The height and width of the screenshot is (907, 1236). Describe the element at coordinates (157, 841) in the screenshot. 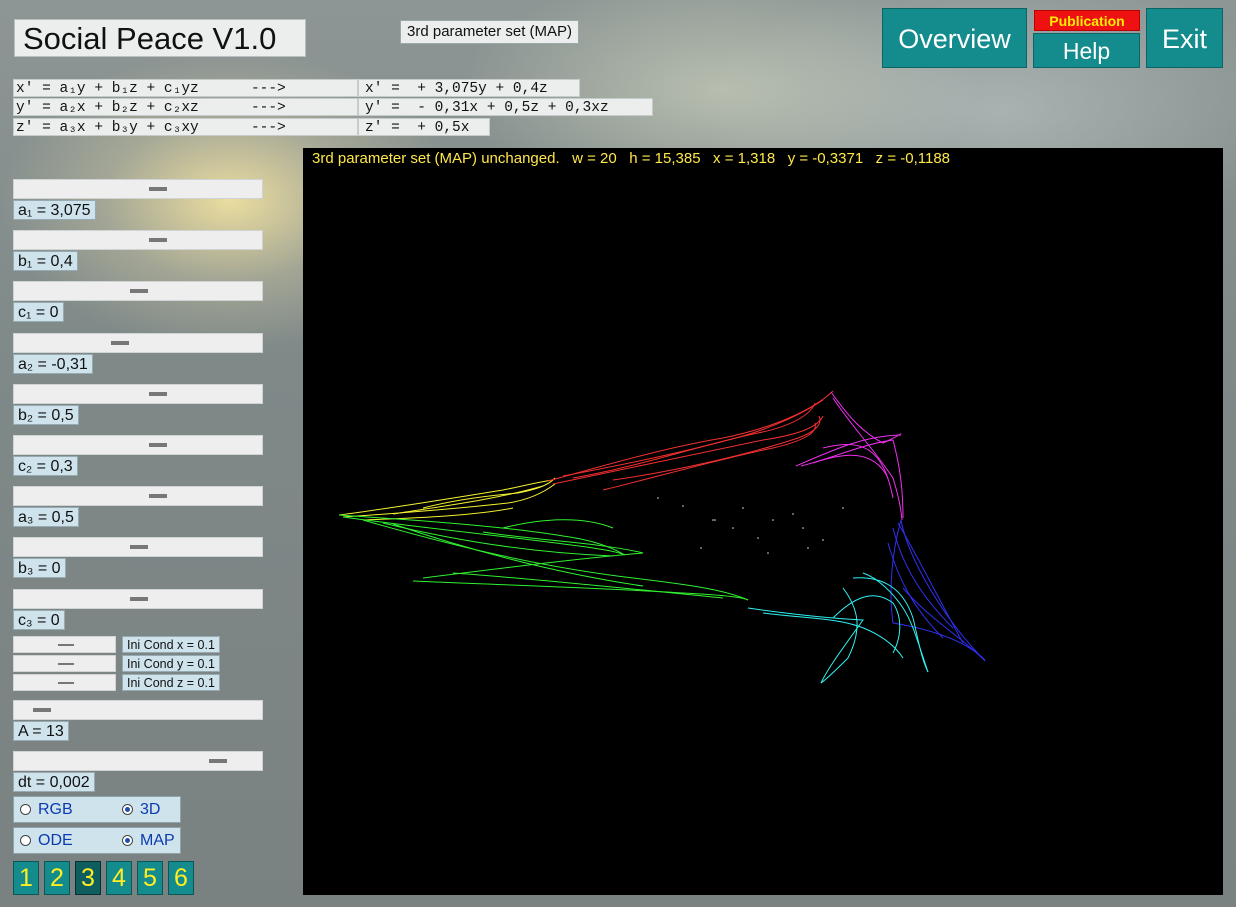

I see `radio-label-map: MAP` at that location.